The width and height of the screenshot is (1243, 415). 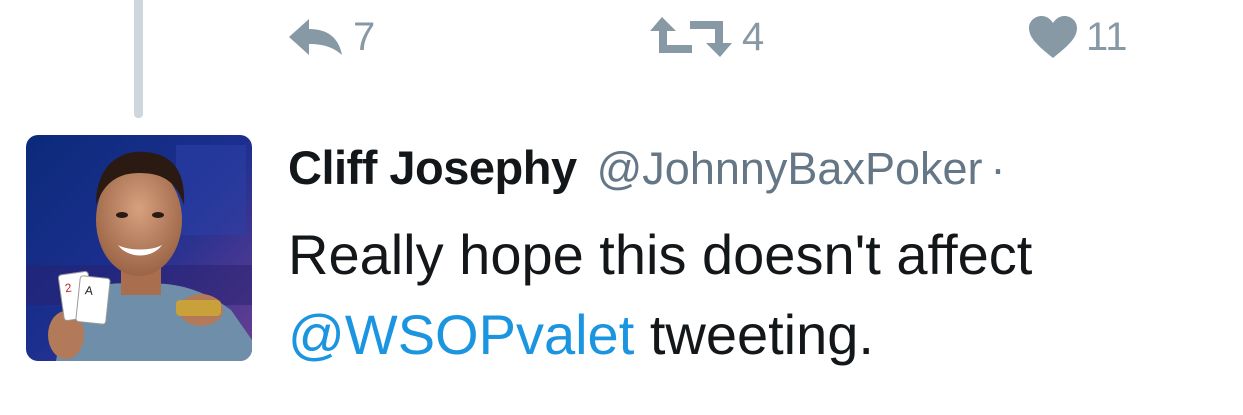 What do you see at coordinates (754, 334) in the screenshot?
I see `tweet-text-part2: tweeting.` at bounding box center [754, 334].